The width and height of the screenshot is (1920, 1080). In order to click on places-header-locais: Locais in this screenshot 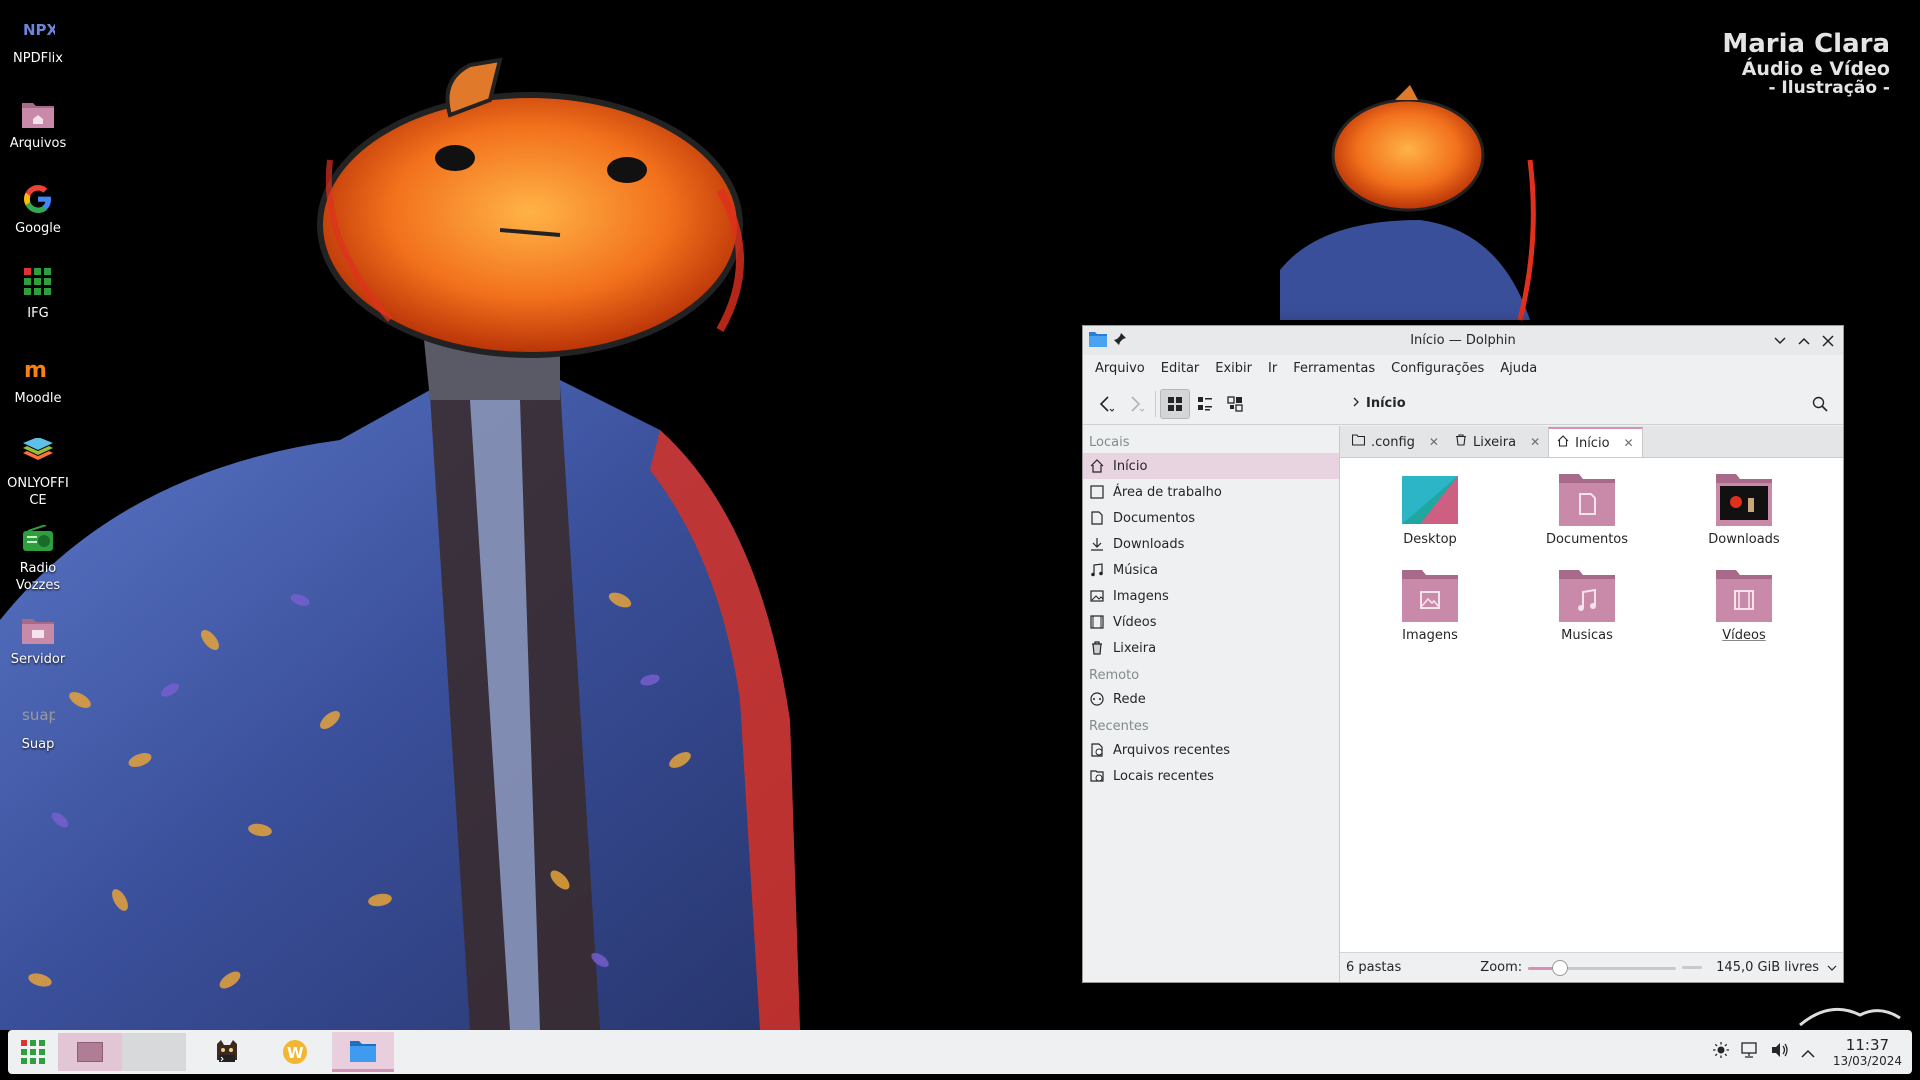, I will do `click(1109, 442)`.